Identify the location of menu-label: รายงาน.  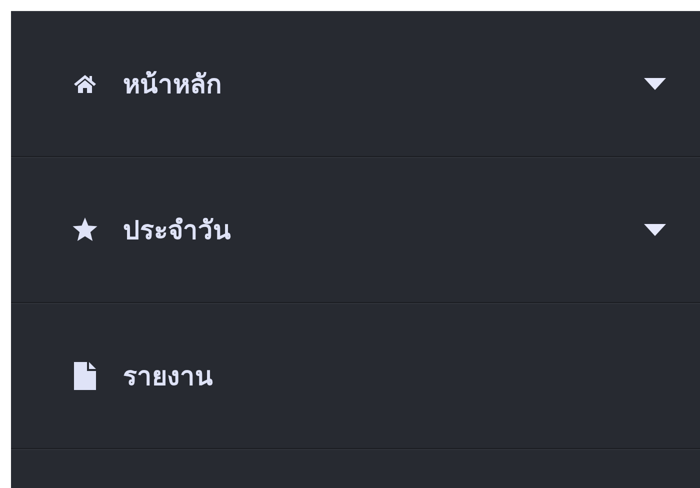
(168, 377).